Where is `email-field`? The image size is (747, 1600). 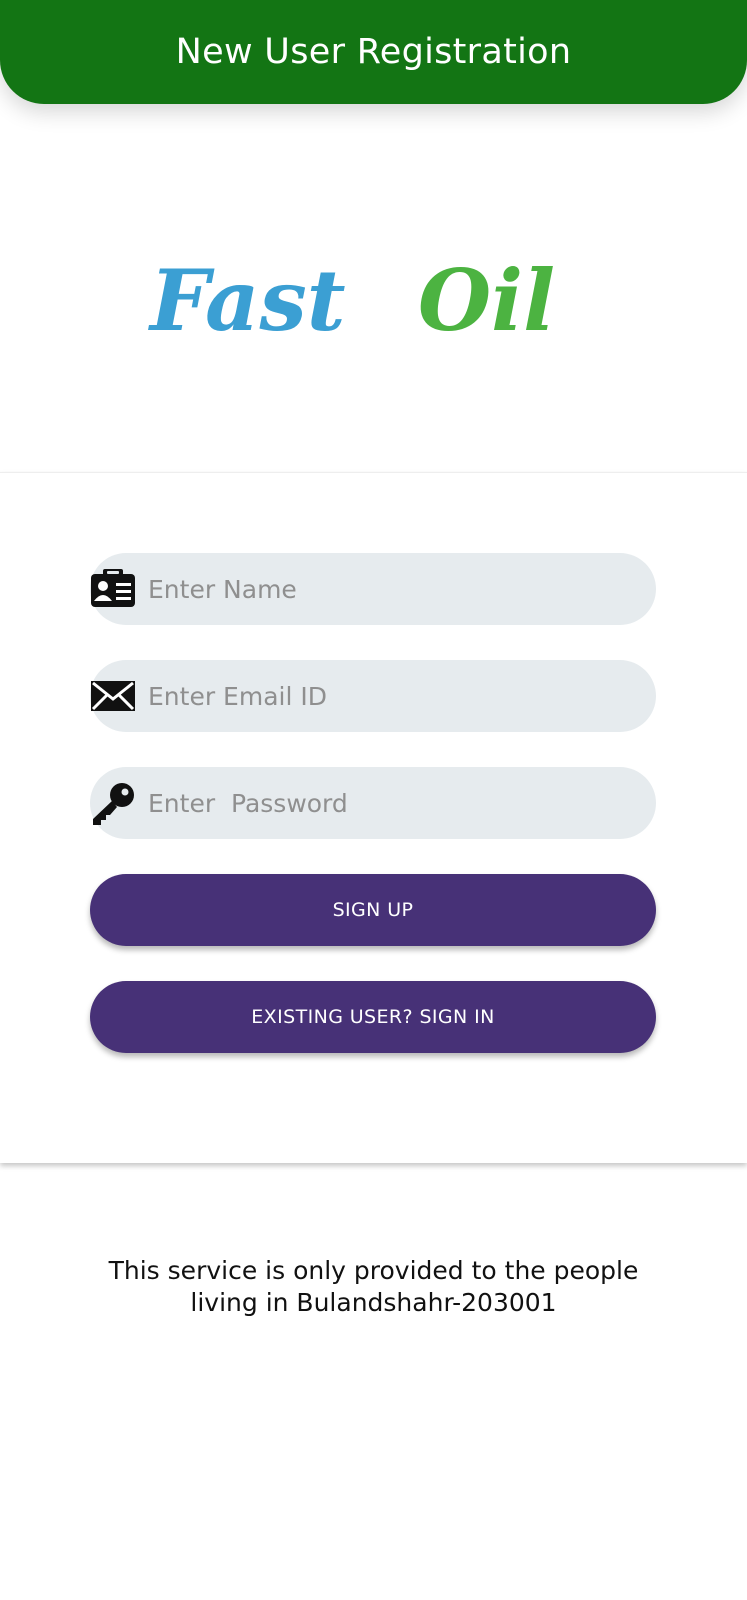
email-field is located at coordinates (373, 696).